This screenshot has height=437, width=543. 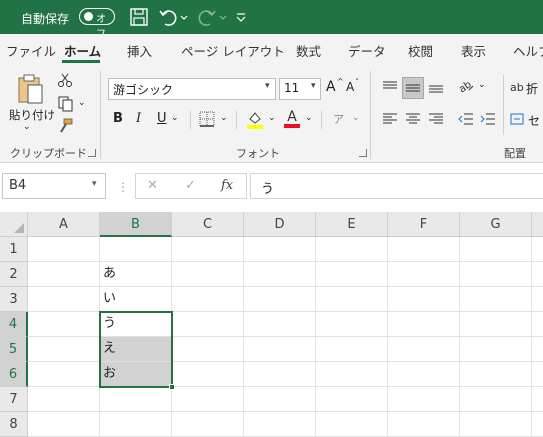 I want to click on font-name-field: 游ゴシック, so click(x=192, y=89).